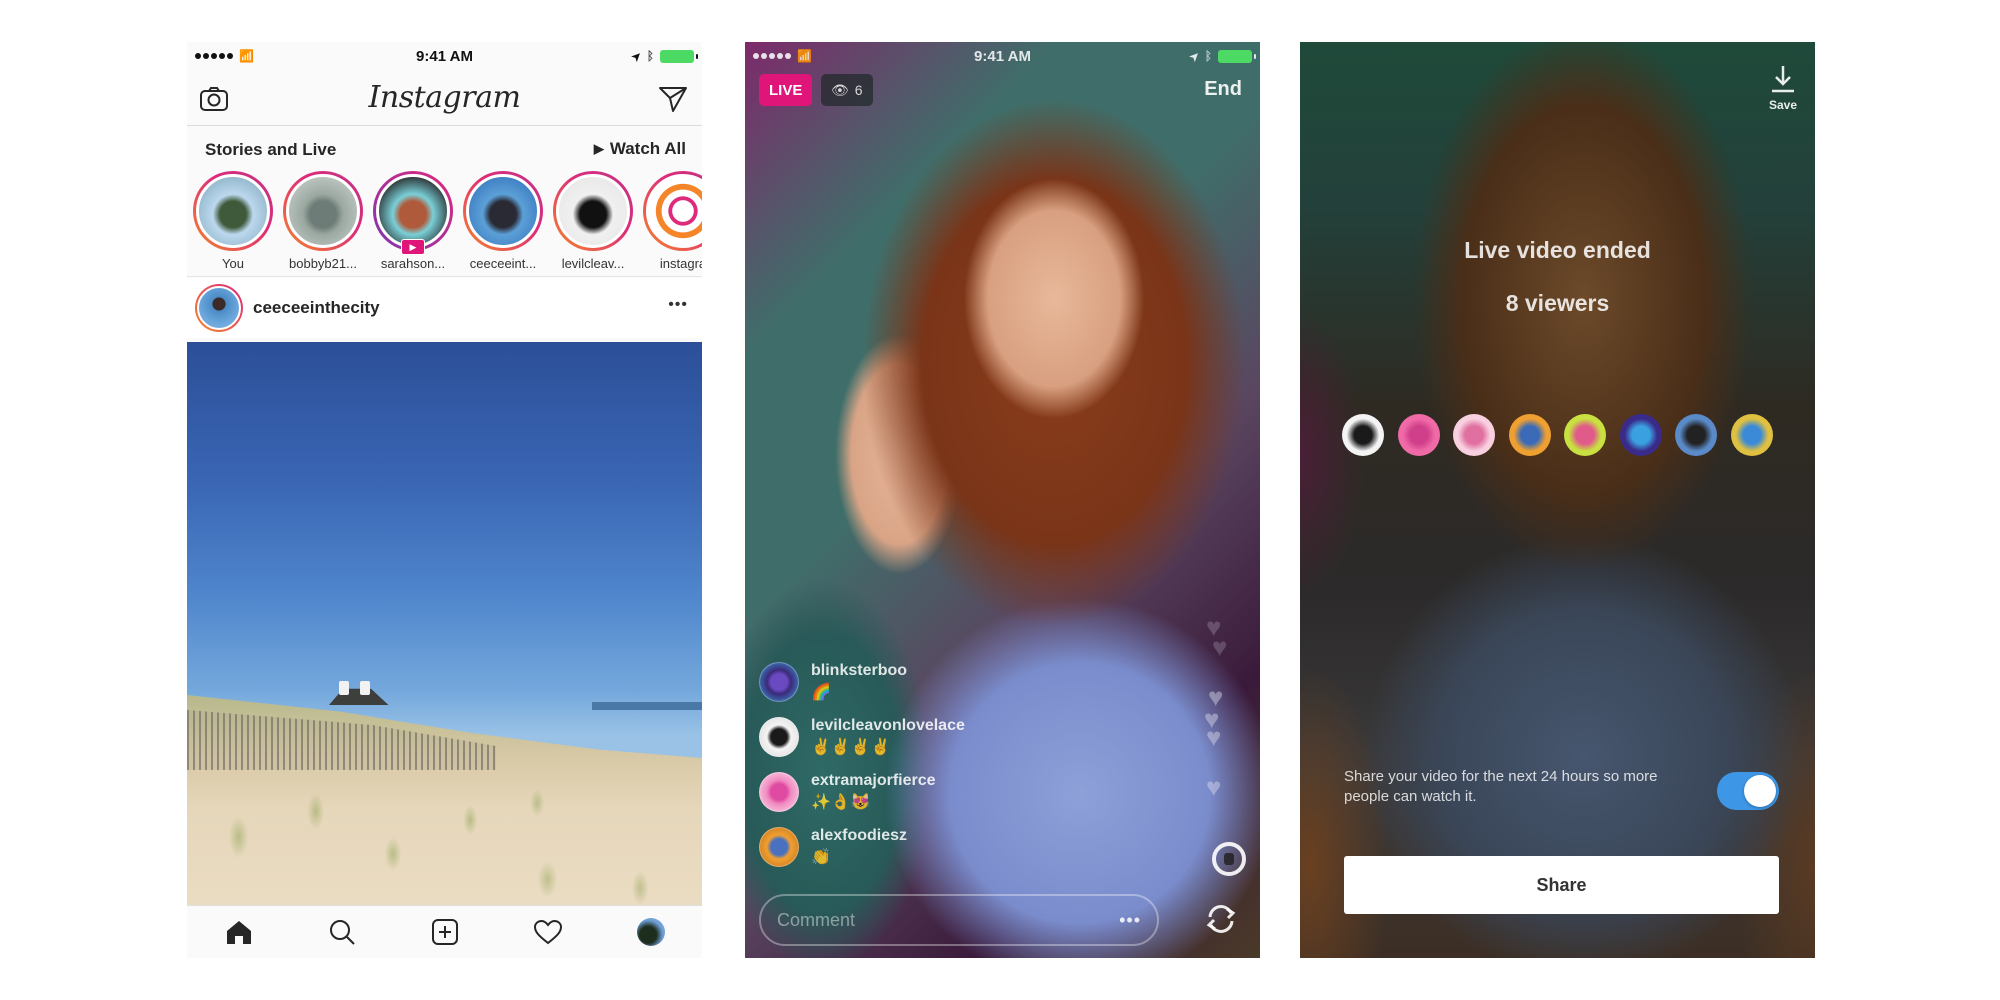  I want to click on capture-button, so click(1229, 859).